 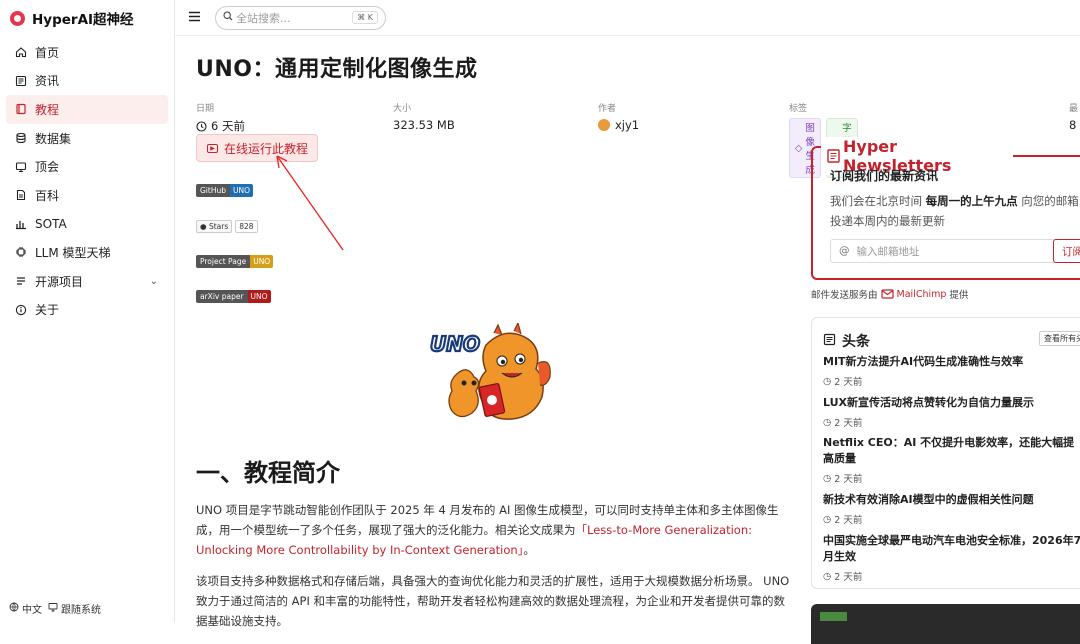 I want to click on cpu-icon, so click(x=21, y=252).